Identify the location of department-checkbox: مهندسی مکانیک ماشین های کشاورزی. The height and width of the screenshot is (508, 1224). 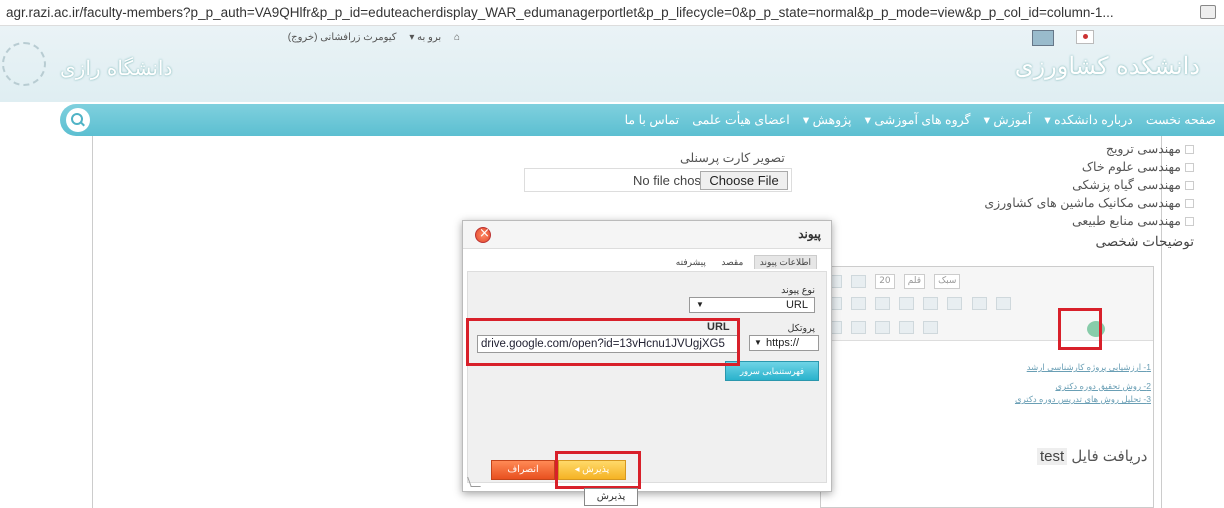
(1044, 203).